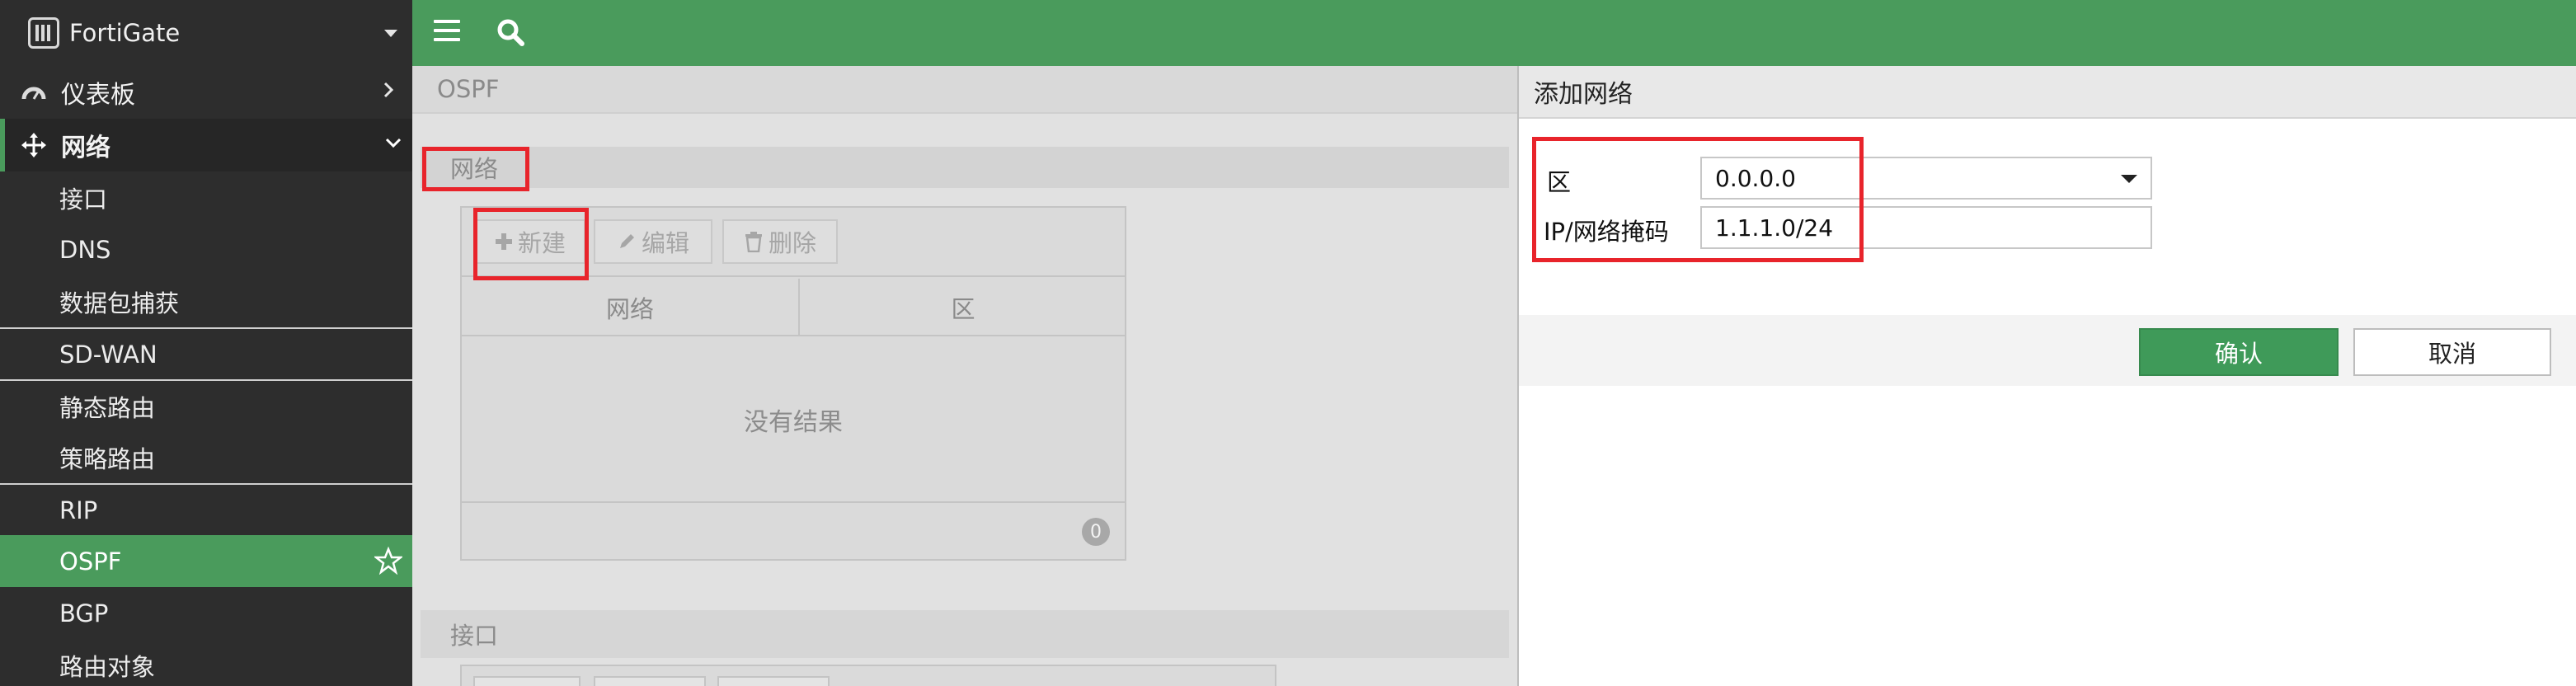 Image resolution: width=2576 pixels, height=686 pixels. I want to click on sidebar-item-sd-wan: SD-WAN, so click(206, 353).